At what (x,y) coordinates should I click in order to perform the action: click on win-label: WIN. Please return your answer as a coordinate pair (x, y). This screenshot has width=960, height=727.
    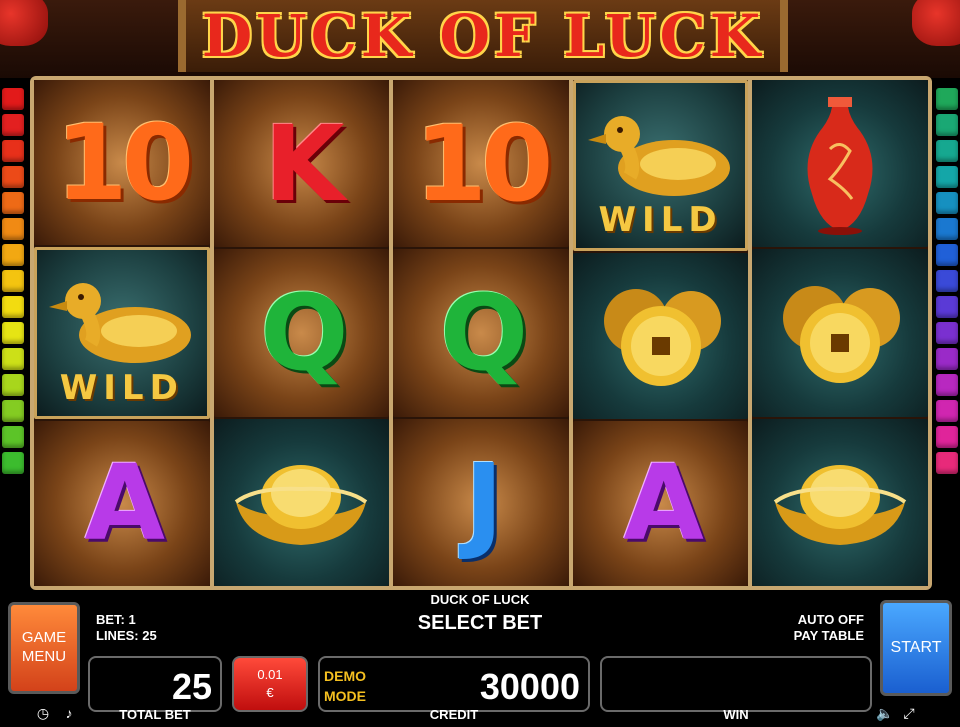
    Looking at the image, I should click on (736, 714).